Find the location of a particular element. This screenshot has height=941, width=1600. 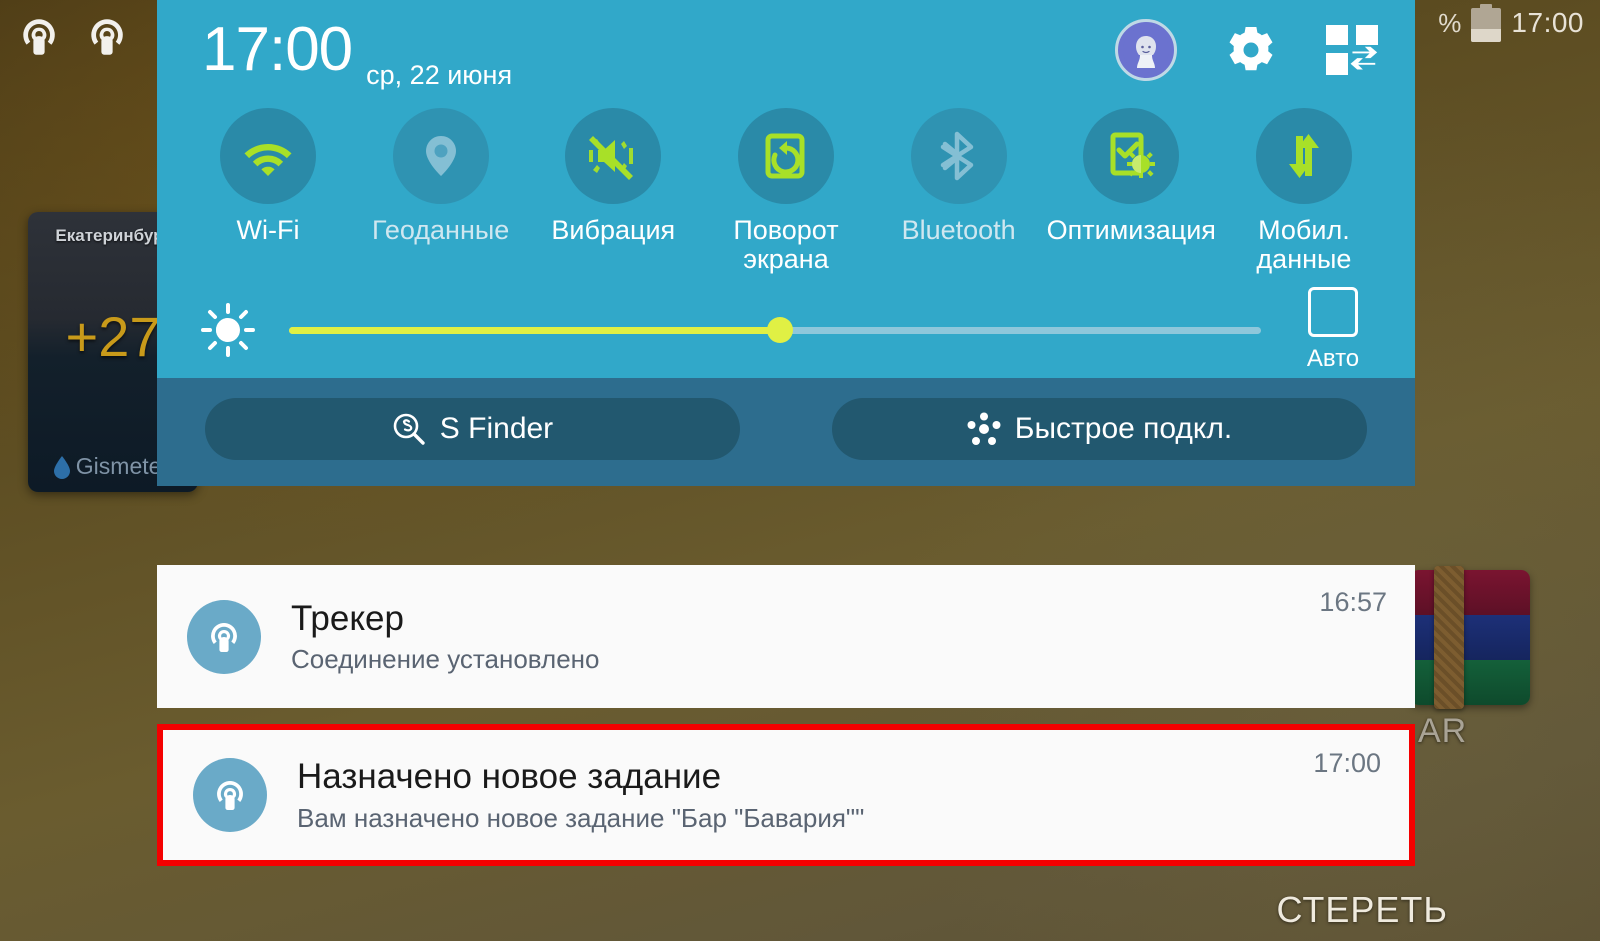

toggle-mobile-data: Мобил. данные is located at coordinates (1304, 191).